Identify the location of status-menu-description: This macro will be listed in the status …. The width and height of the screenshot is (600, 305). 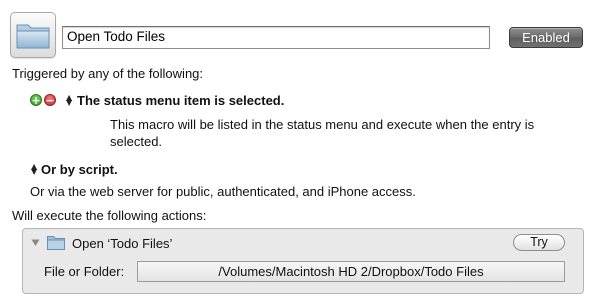
(322, 124).